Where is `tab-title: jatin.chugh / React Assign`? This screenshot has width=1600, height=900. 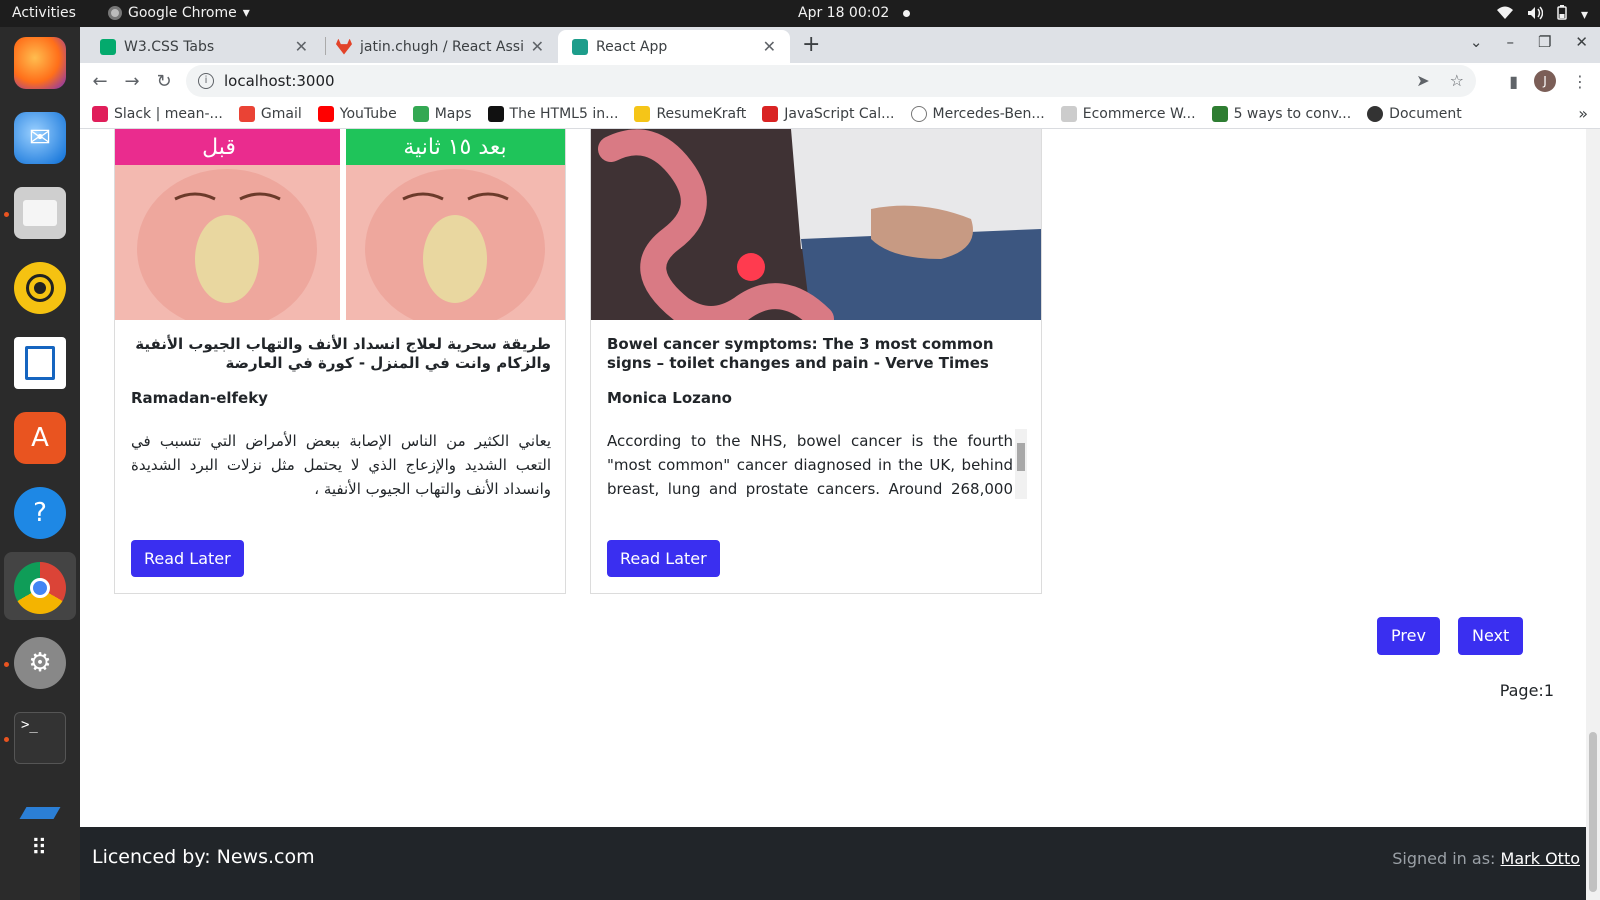 tab-title: jatin.chugh / React Assign is located at coordinates (441, 46).